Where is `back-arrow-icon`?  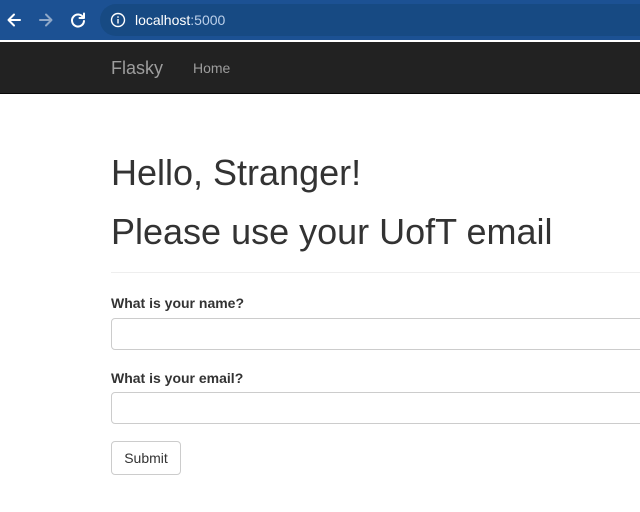 back-arrow-icon is located at coordinates (14, 20).